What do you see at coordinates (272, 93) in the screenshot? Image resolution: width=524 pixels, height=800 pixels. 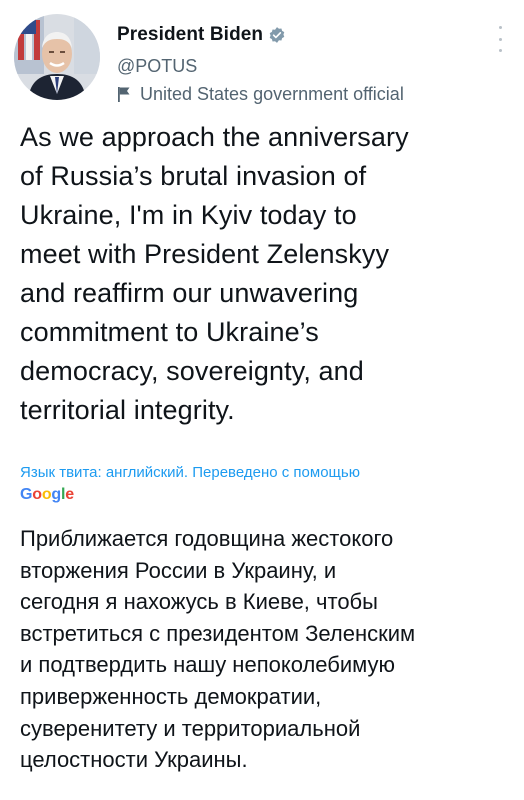 I see `affiliation-text: United States government official` at bounding box center [272, 93].